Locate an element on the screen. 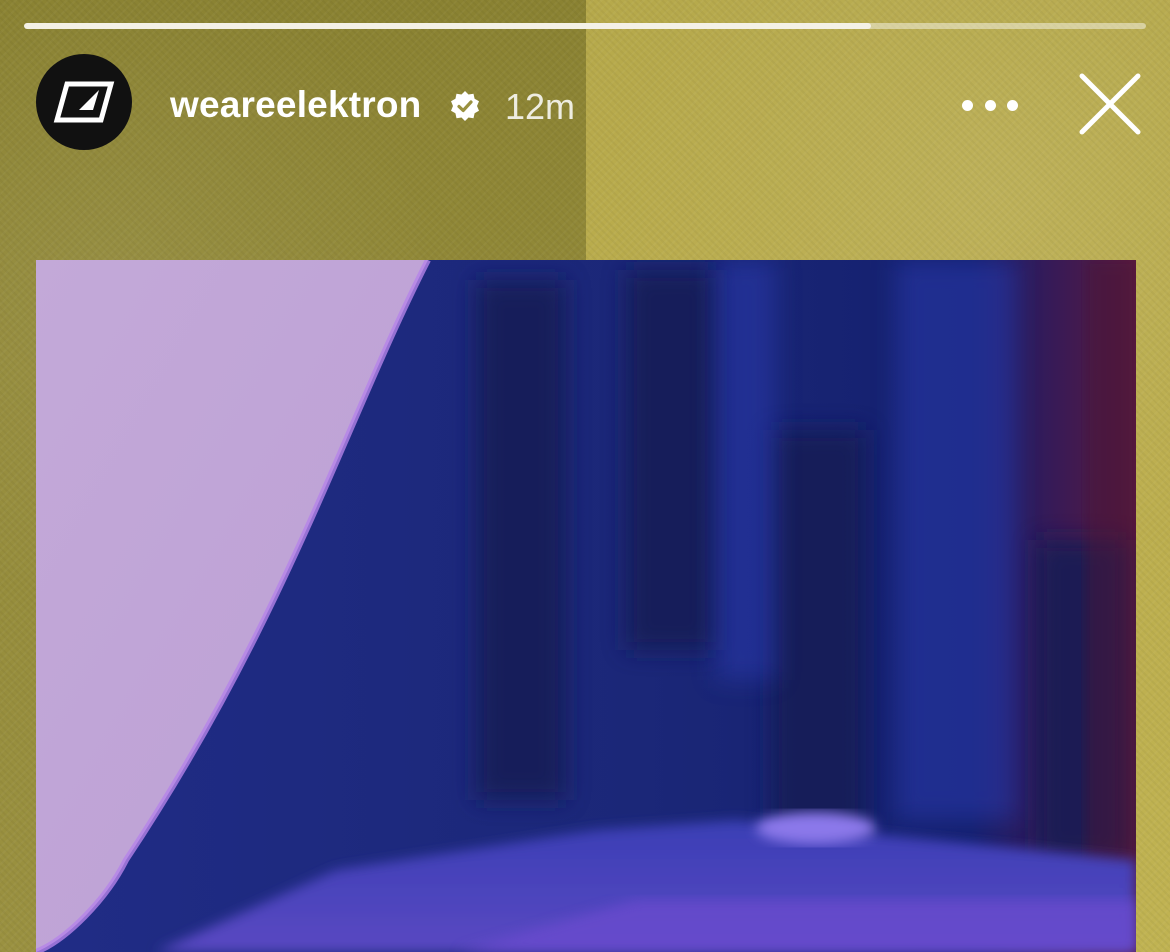 Image resolution: width=1170 pixels, height=952 pixels. post-timestamp: 12m is located at coordinates (540, 106).